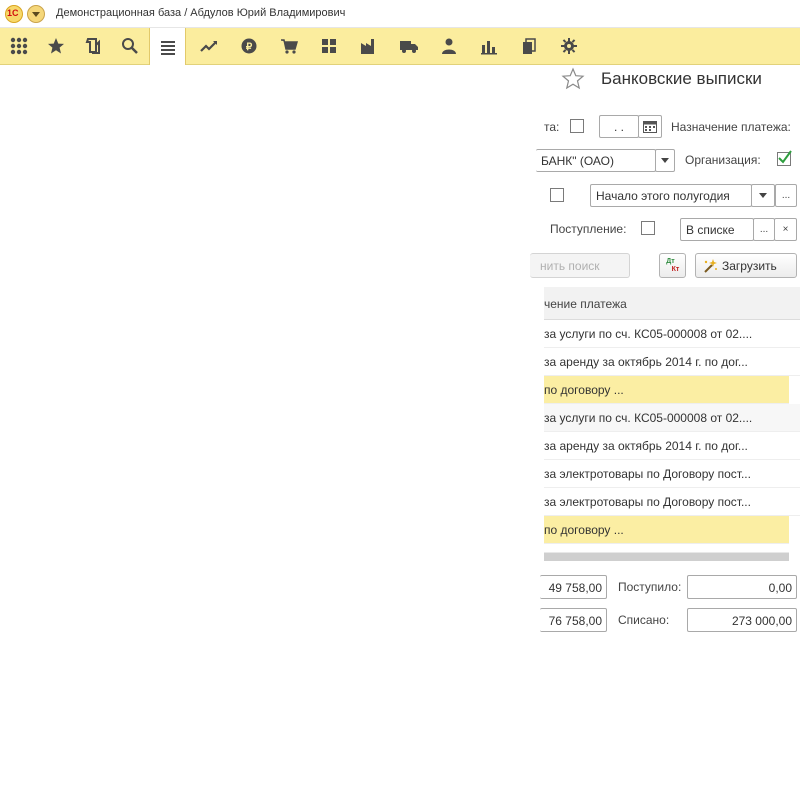  I want to click on calendar-icon, so click(650, 126).